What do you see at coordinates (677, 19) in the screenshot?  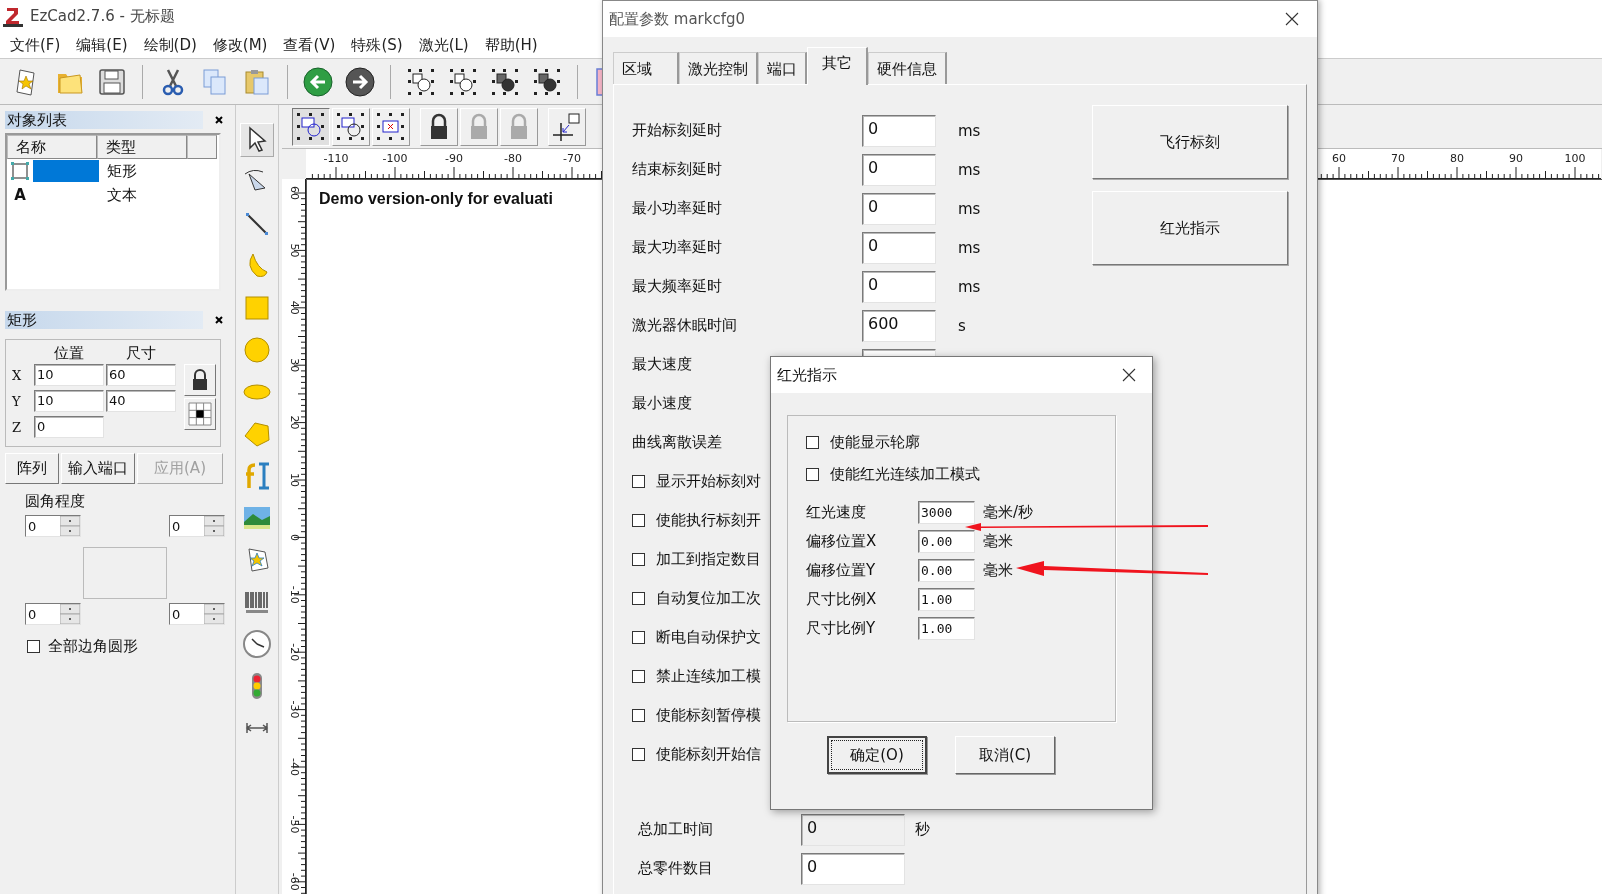 I see `dialog-title: 配置参数 markcfg0` at bounding box center [677, 19].